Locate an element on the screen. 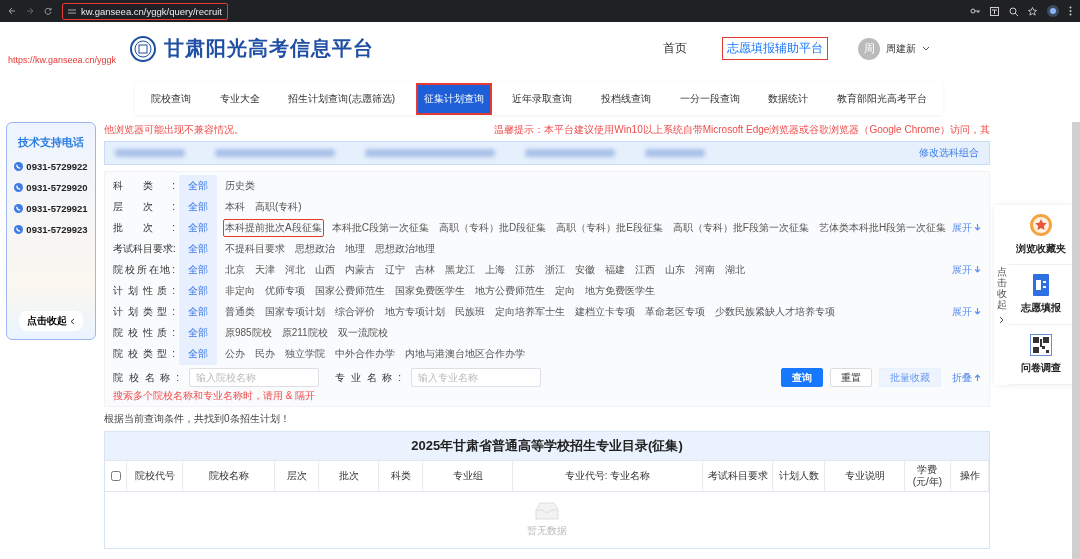 The image size is (1080, 559). filter-option: 河北 is located at coordinates (295, 269).